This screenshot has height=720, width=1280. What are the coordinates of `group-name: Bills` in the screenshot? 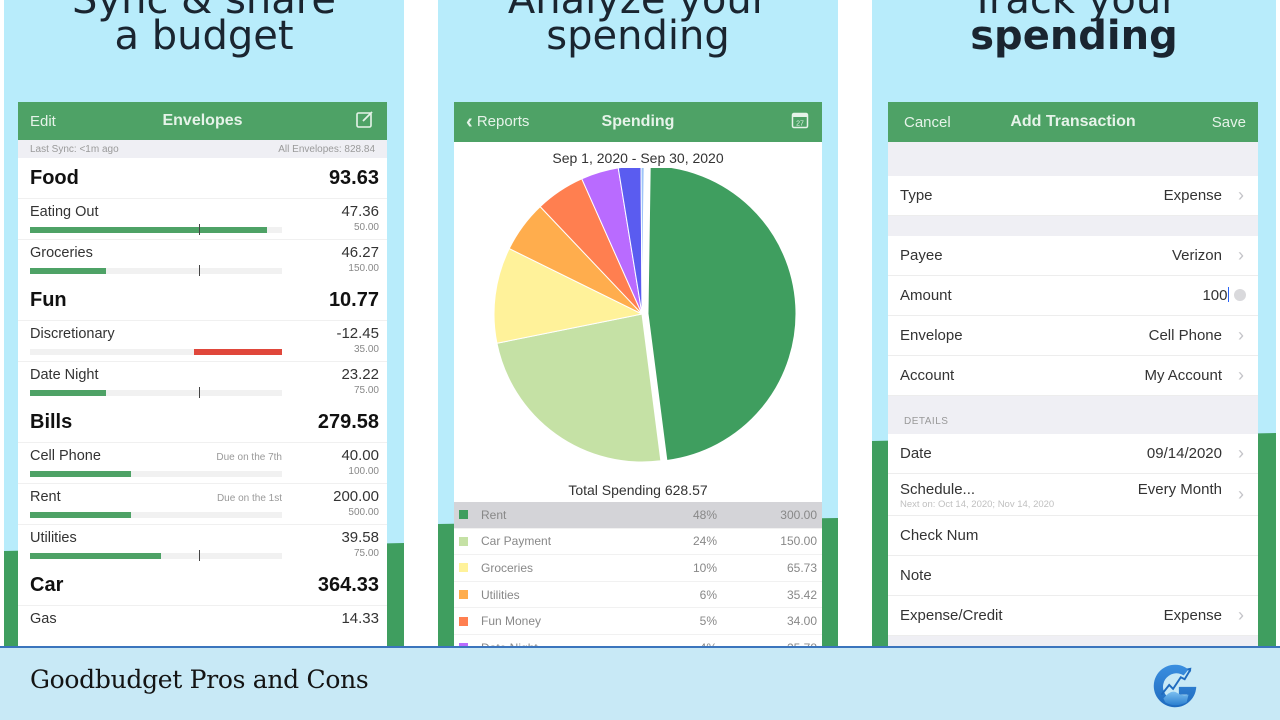 It's located at (51, 421).